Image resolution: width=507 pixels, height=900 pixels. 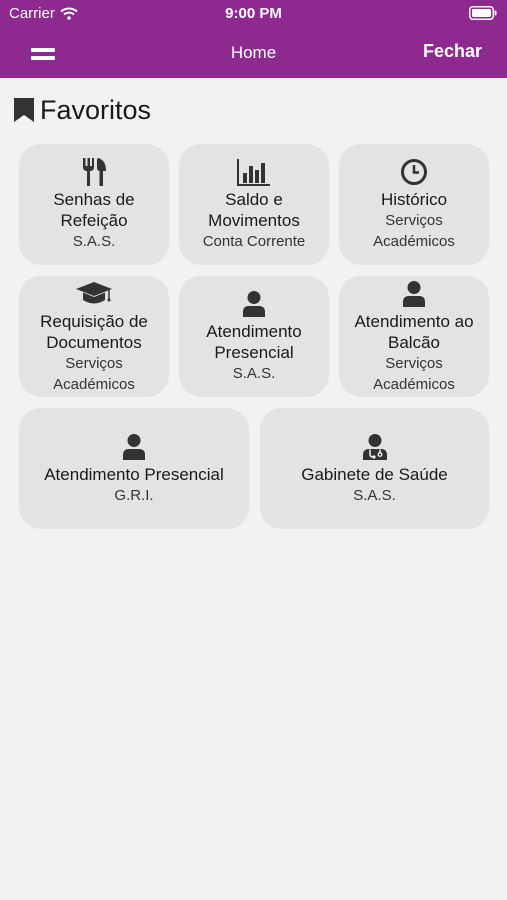 I want to click on tile-atendimento-presencial-sas: Atendimento Presencial S.A.S., so click(x=254, y=336).